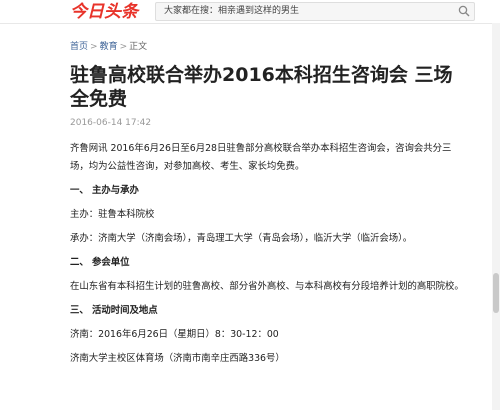 The image size is (500, 410). I want to click on section-heading: 三、 活动时间及地点, so click(114, 310).